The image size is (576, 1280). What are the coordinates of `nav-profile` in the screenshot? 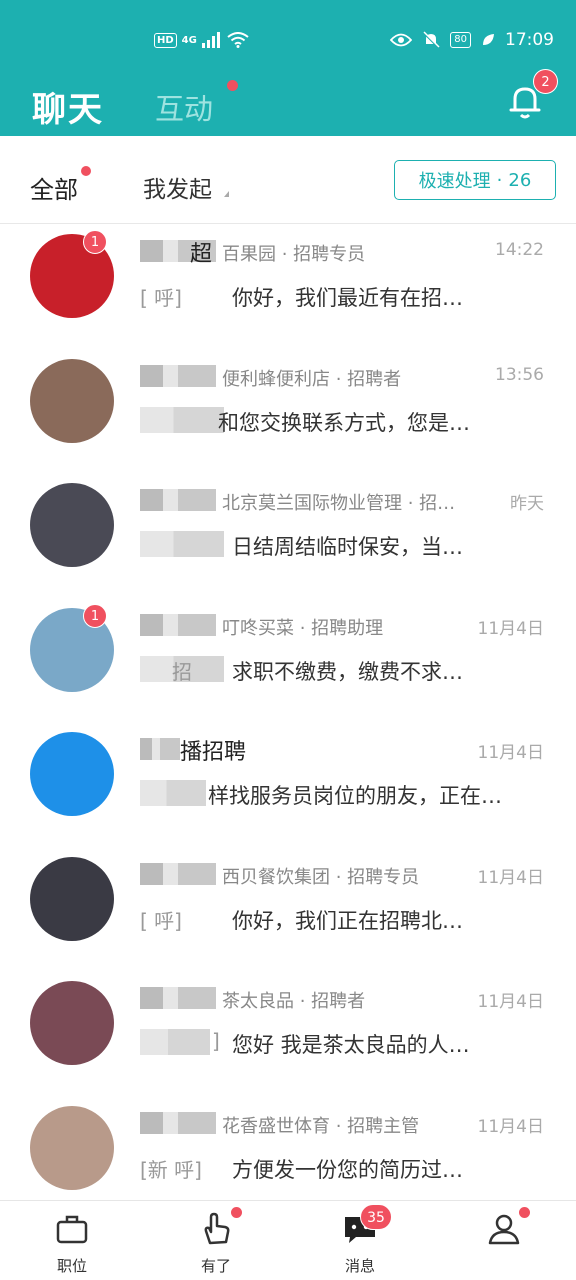 It's located at (504, 1232).